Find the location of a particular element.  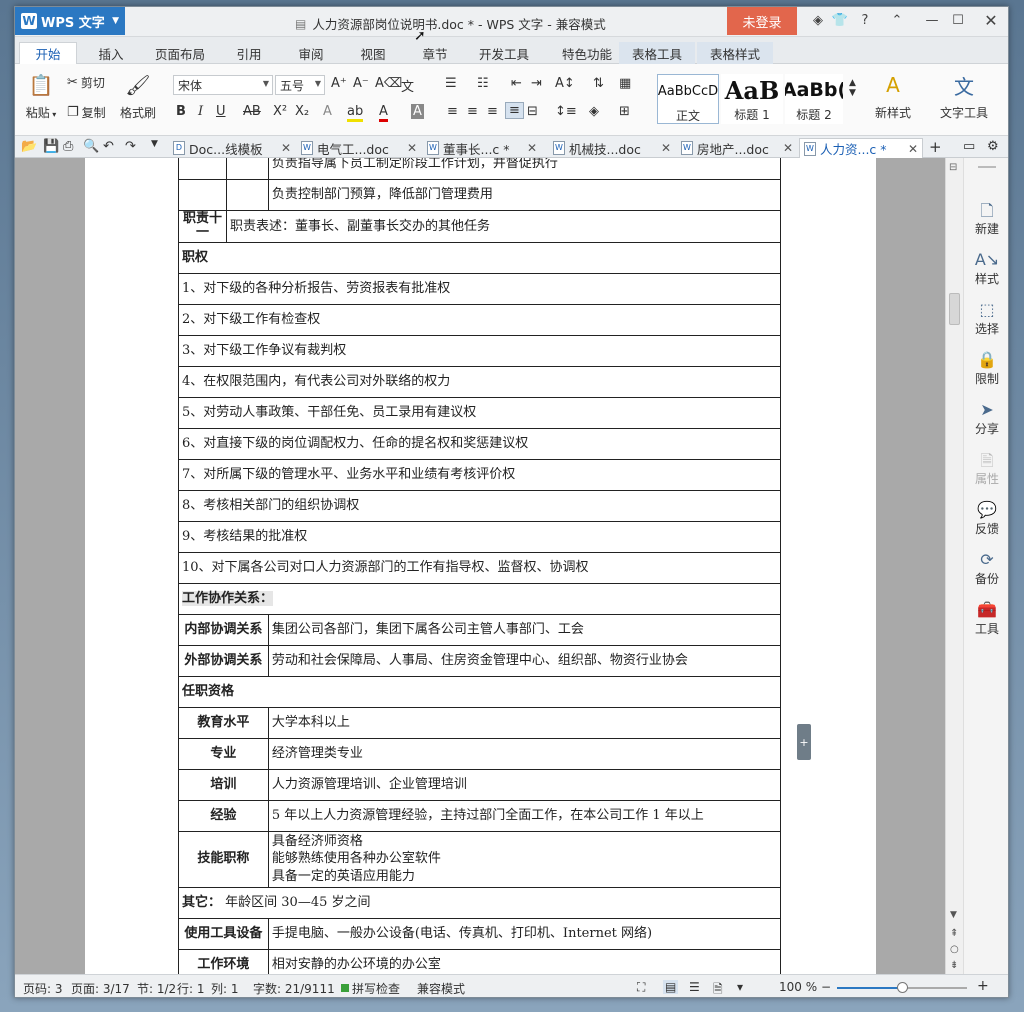

section-heading: 职权 is located at coordinates (479, 257).